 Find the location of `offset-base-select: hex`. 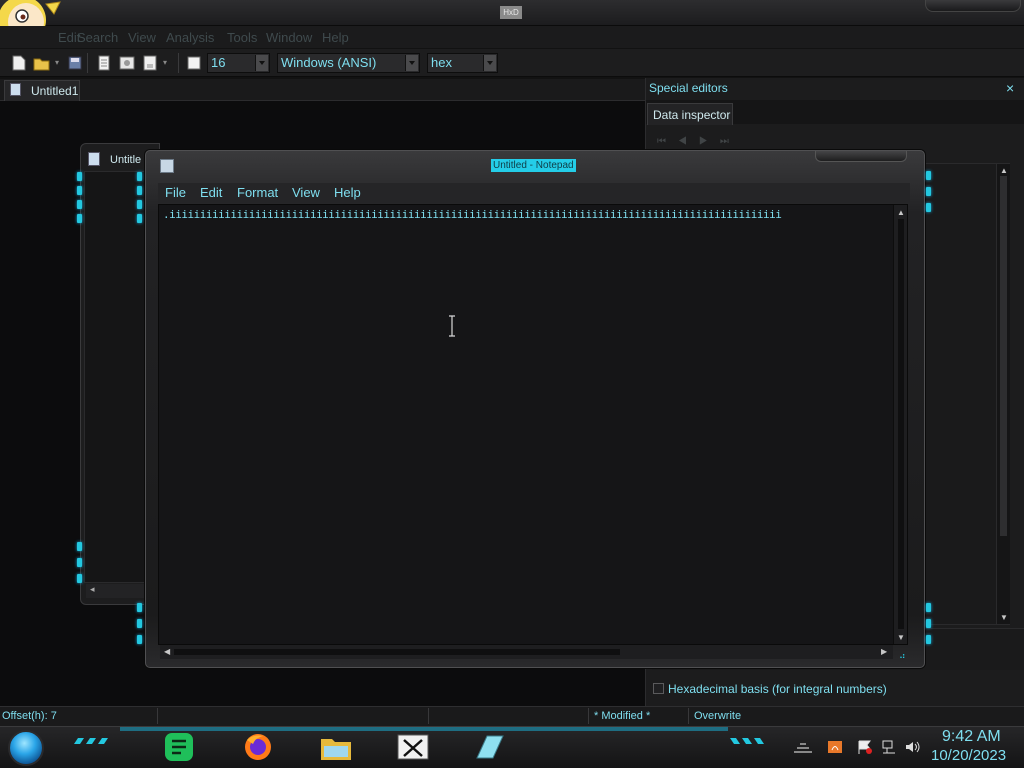

offset-base-select: hex is located at coordinates (462, 63).